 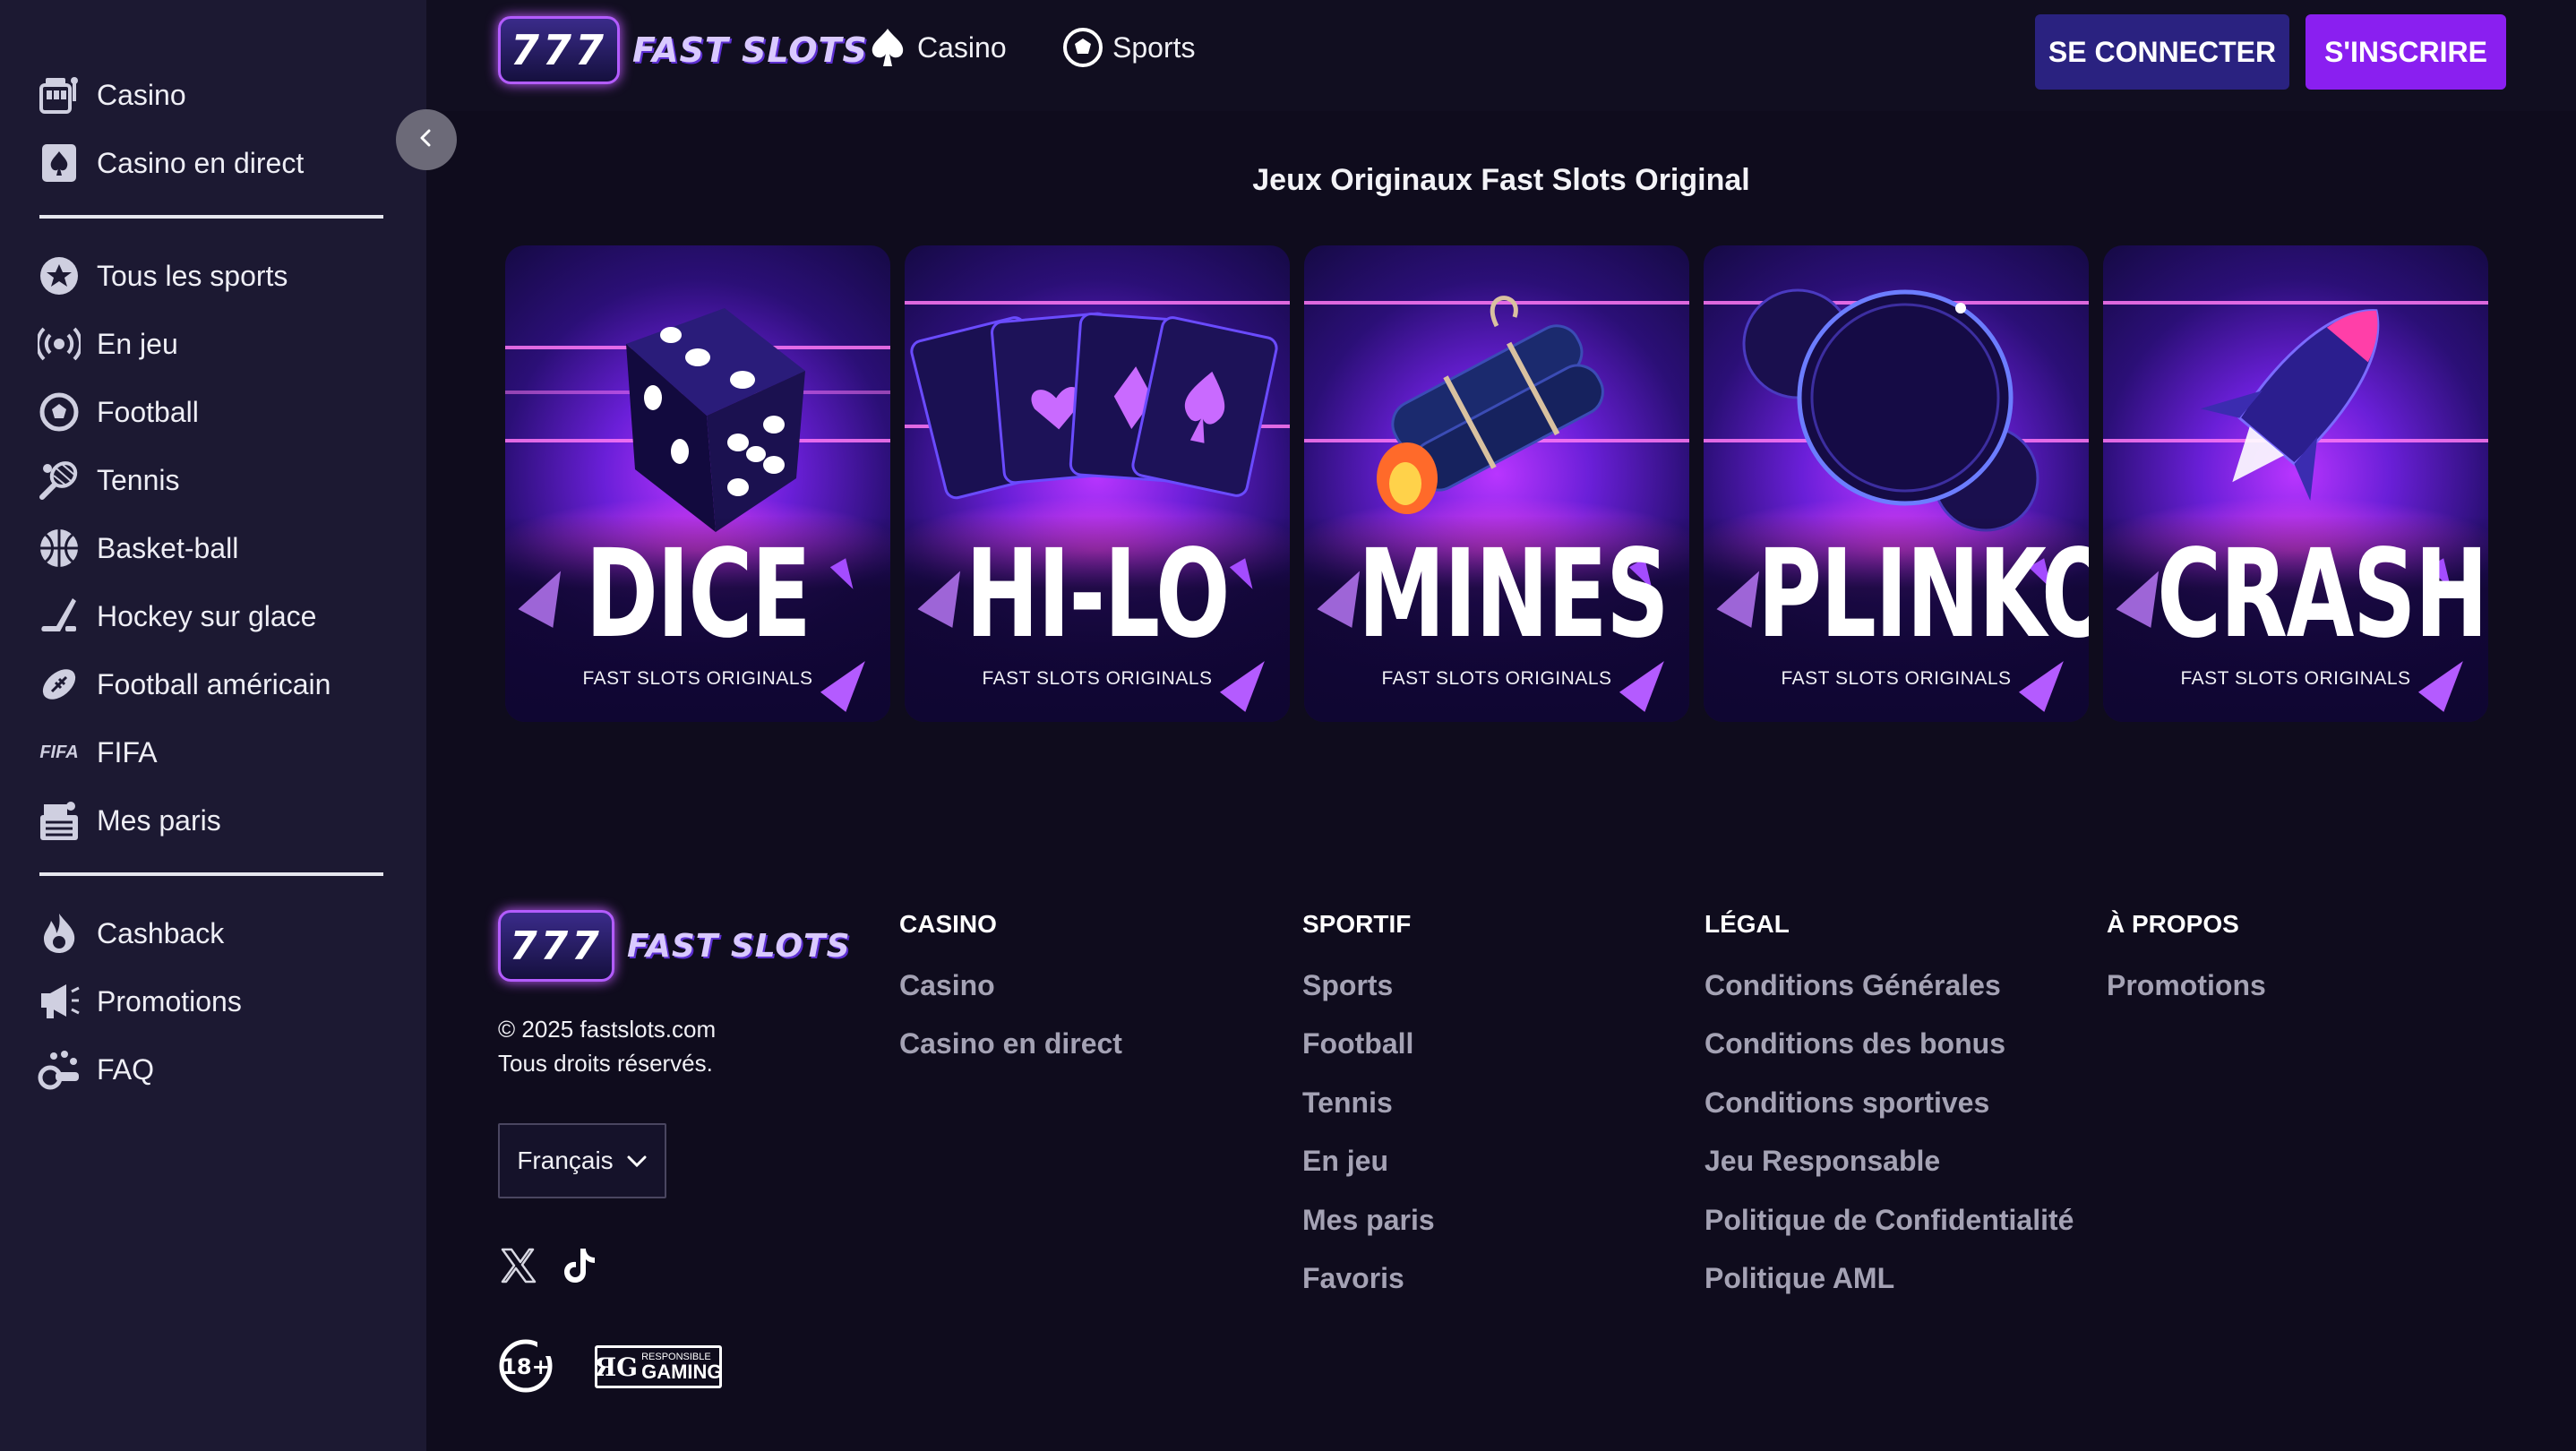 I want to click on footer-column-heading: LÉGAL, so click(x=1747, y=924).